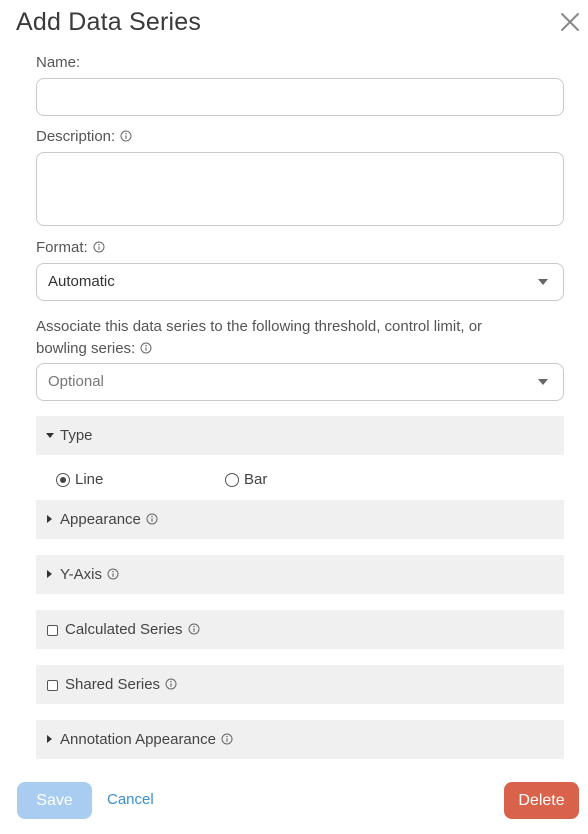 Image resolution: width=588 pixels, height=834 pixels. I want to click on calculated-series-label: Calculated Series, so click(132, 629).